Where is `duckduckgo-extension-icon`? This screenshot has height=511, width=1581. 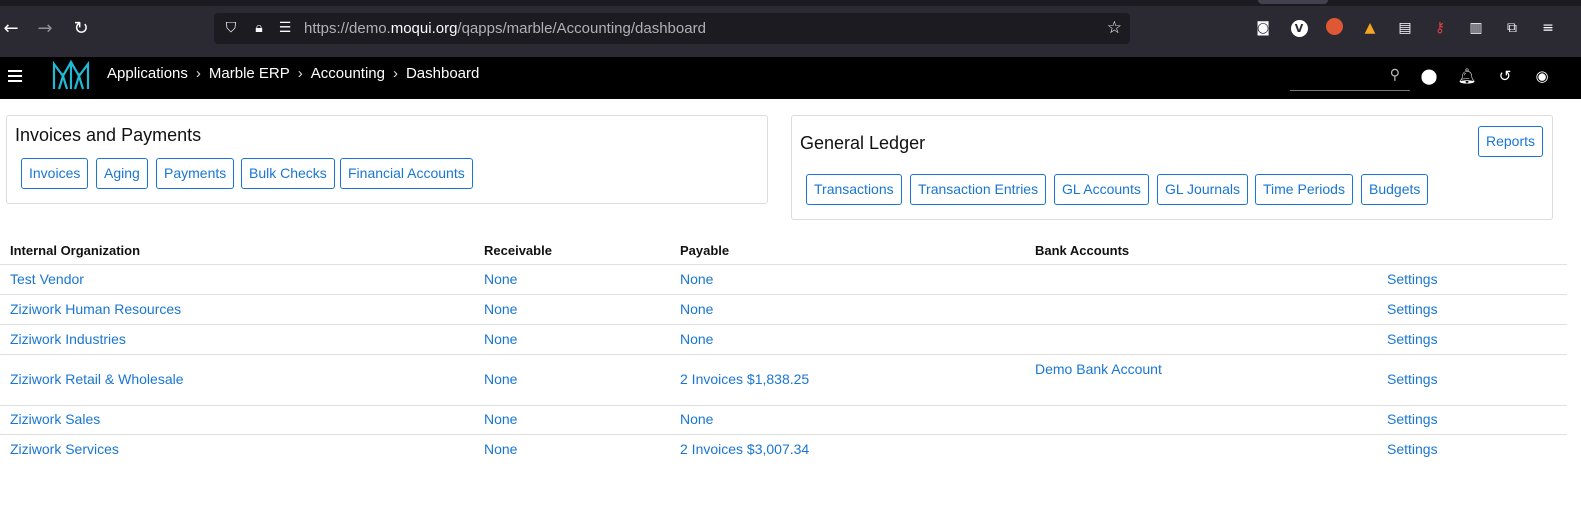 duckduckgo-extension-icon is located at coordinates (1334, 28).